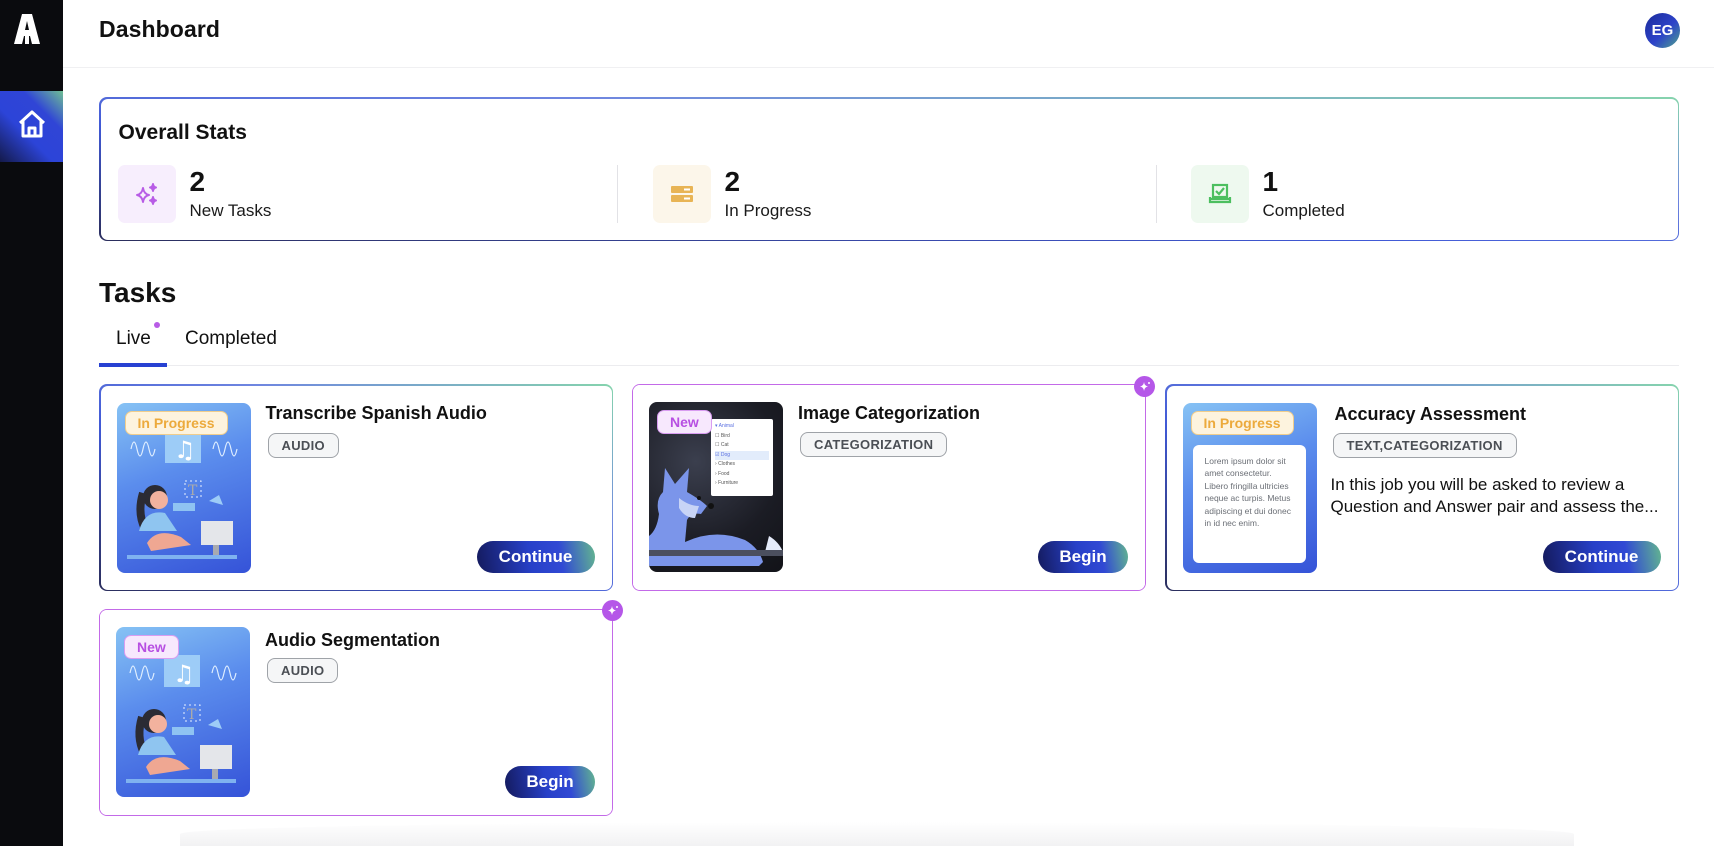  What do you see at coordinates (1303, 210) in the screenshot?
I see `stat-label: Completed` at bounding box center [1303, 210].